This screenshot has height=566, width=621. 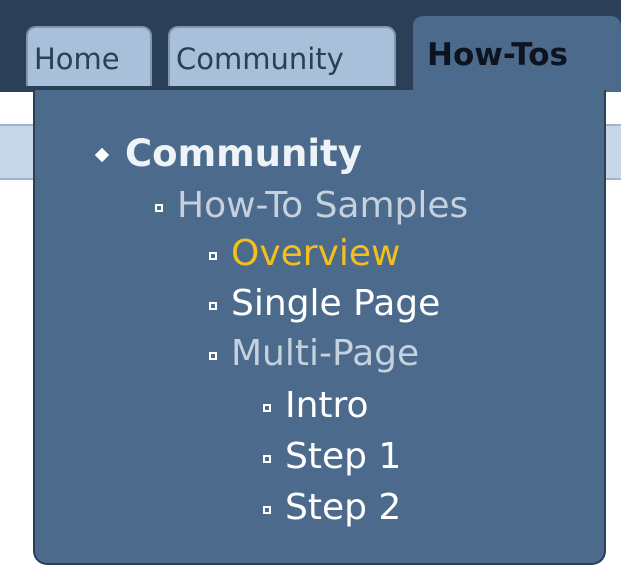 I want to click on menu-item-step-1-label: Step 1, so click(x=343, y=456).